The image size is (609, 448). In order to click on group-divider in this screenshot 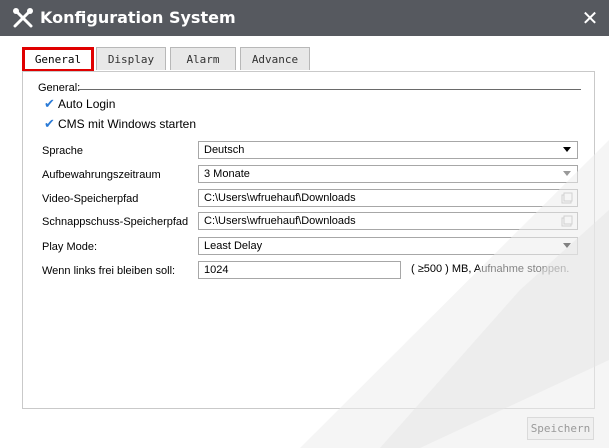, I will do `click(329, 89)`.